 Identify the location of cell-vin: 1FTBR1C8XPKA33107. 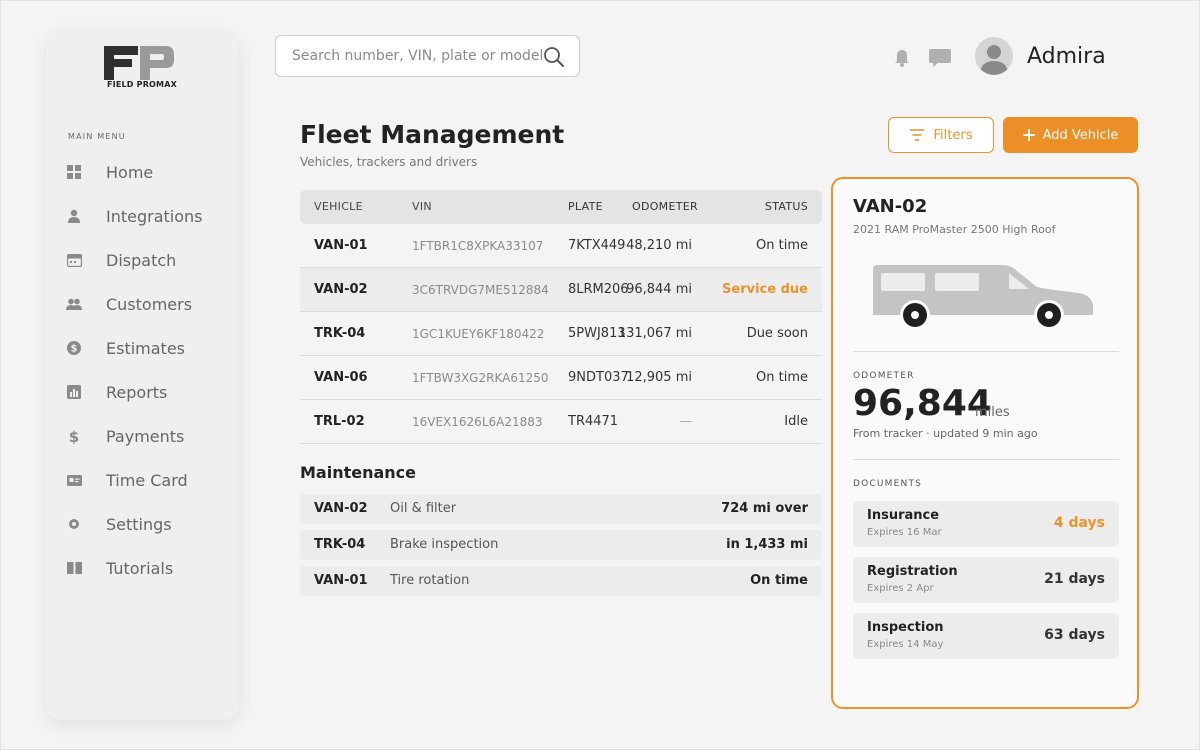
(478, 246).